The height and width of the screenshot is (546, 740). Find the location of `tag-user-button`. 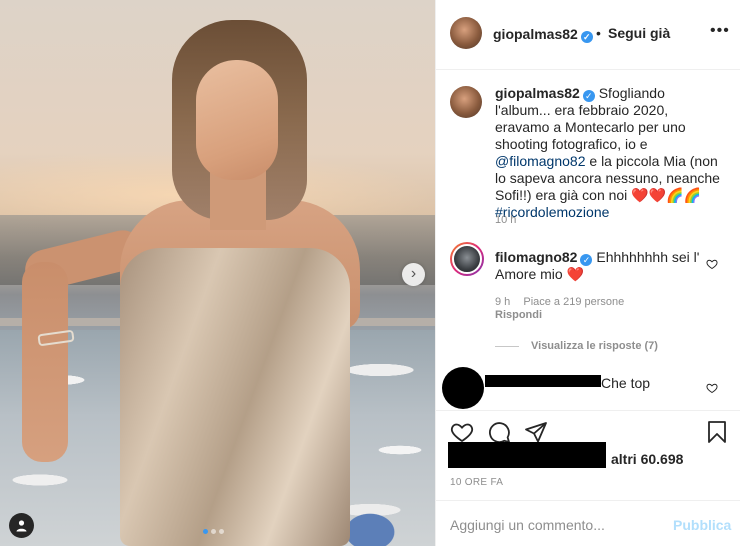

tag-user-button is located at coordinates (21, 525).